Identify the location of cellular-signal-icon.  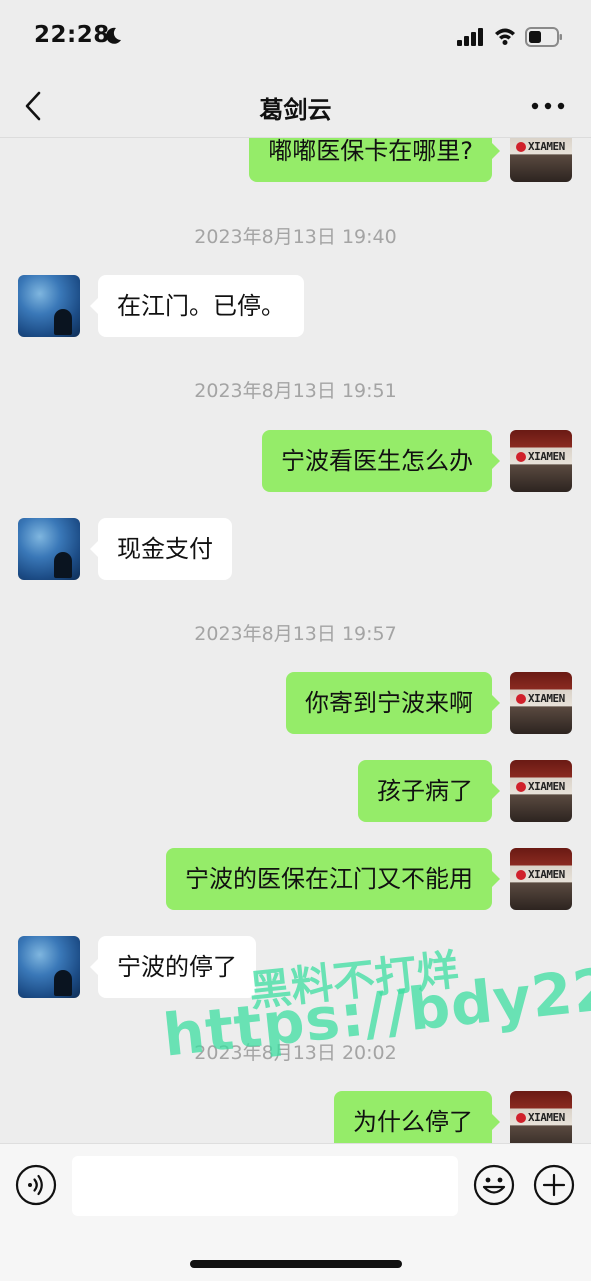
(470, 37).